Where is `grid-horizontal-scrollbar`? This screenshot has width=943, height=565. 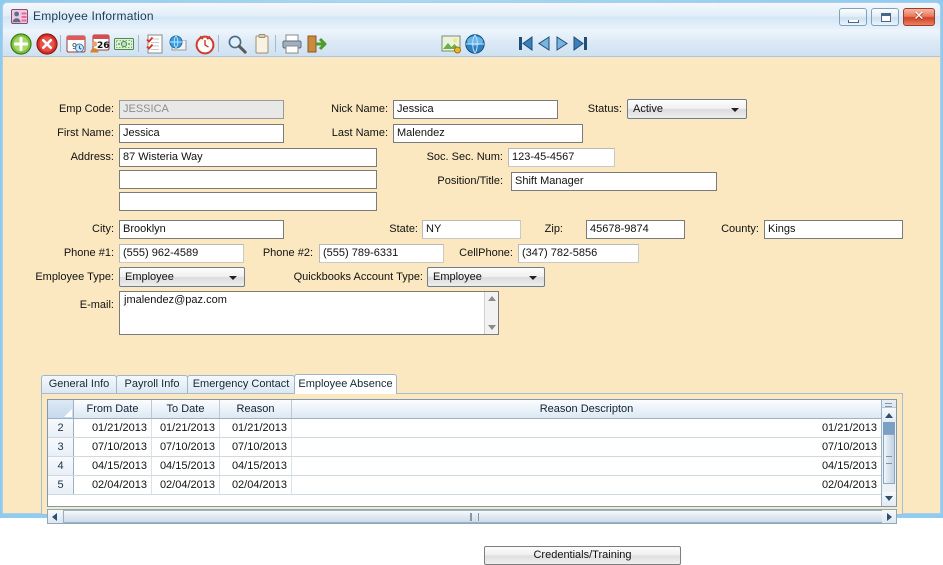
grid-horizontal-scrollbar is located at coordinates (472, 516).